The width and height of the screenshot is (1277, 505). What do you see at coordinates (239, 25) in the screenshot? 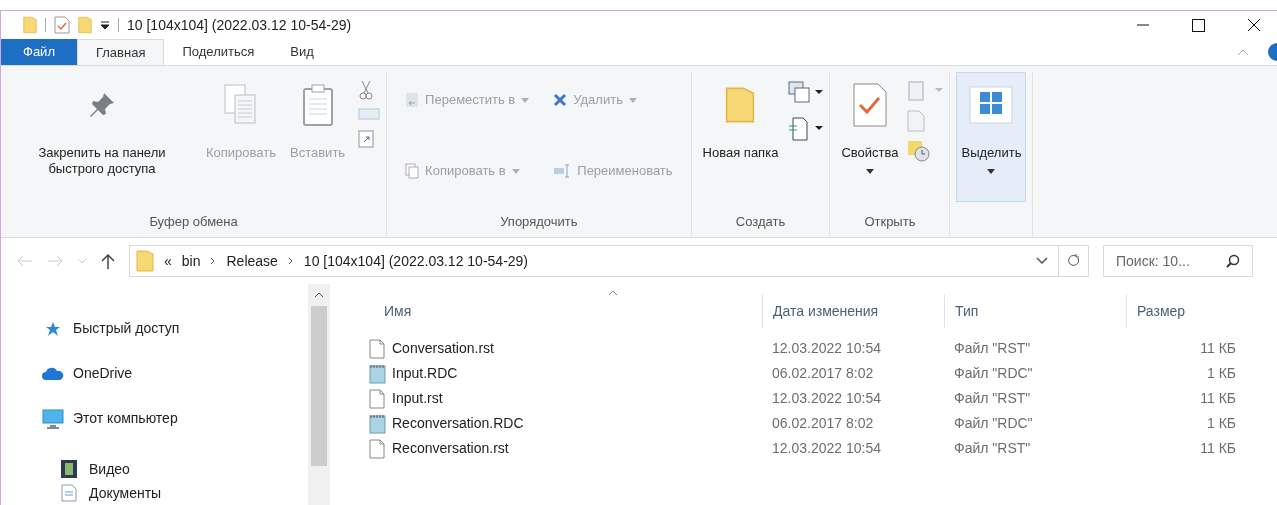
I see `window-title: 10 [104x104] (2022.03.12 10-54-29)` at bounding box center [239, 25].